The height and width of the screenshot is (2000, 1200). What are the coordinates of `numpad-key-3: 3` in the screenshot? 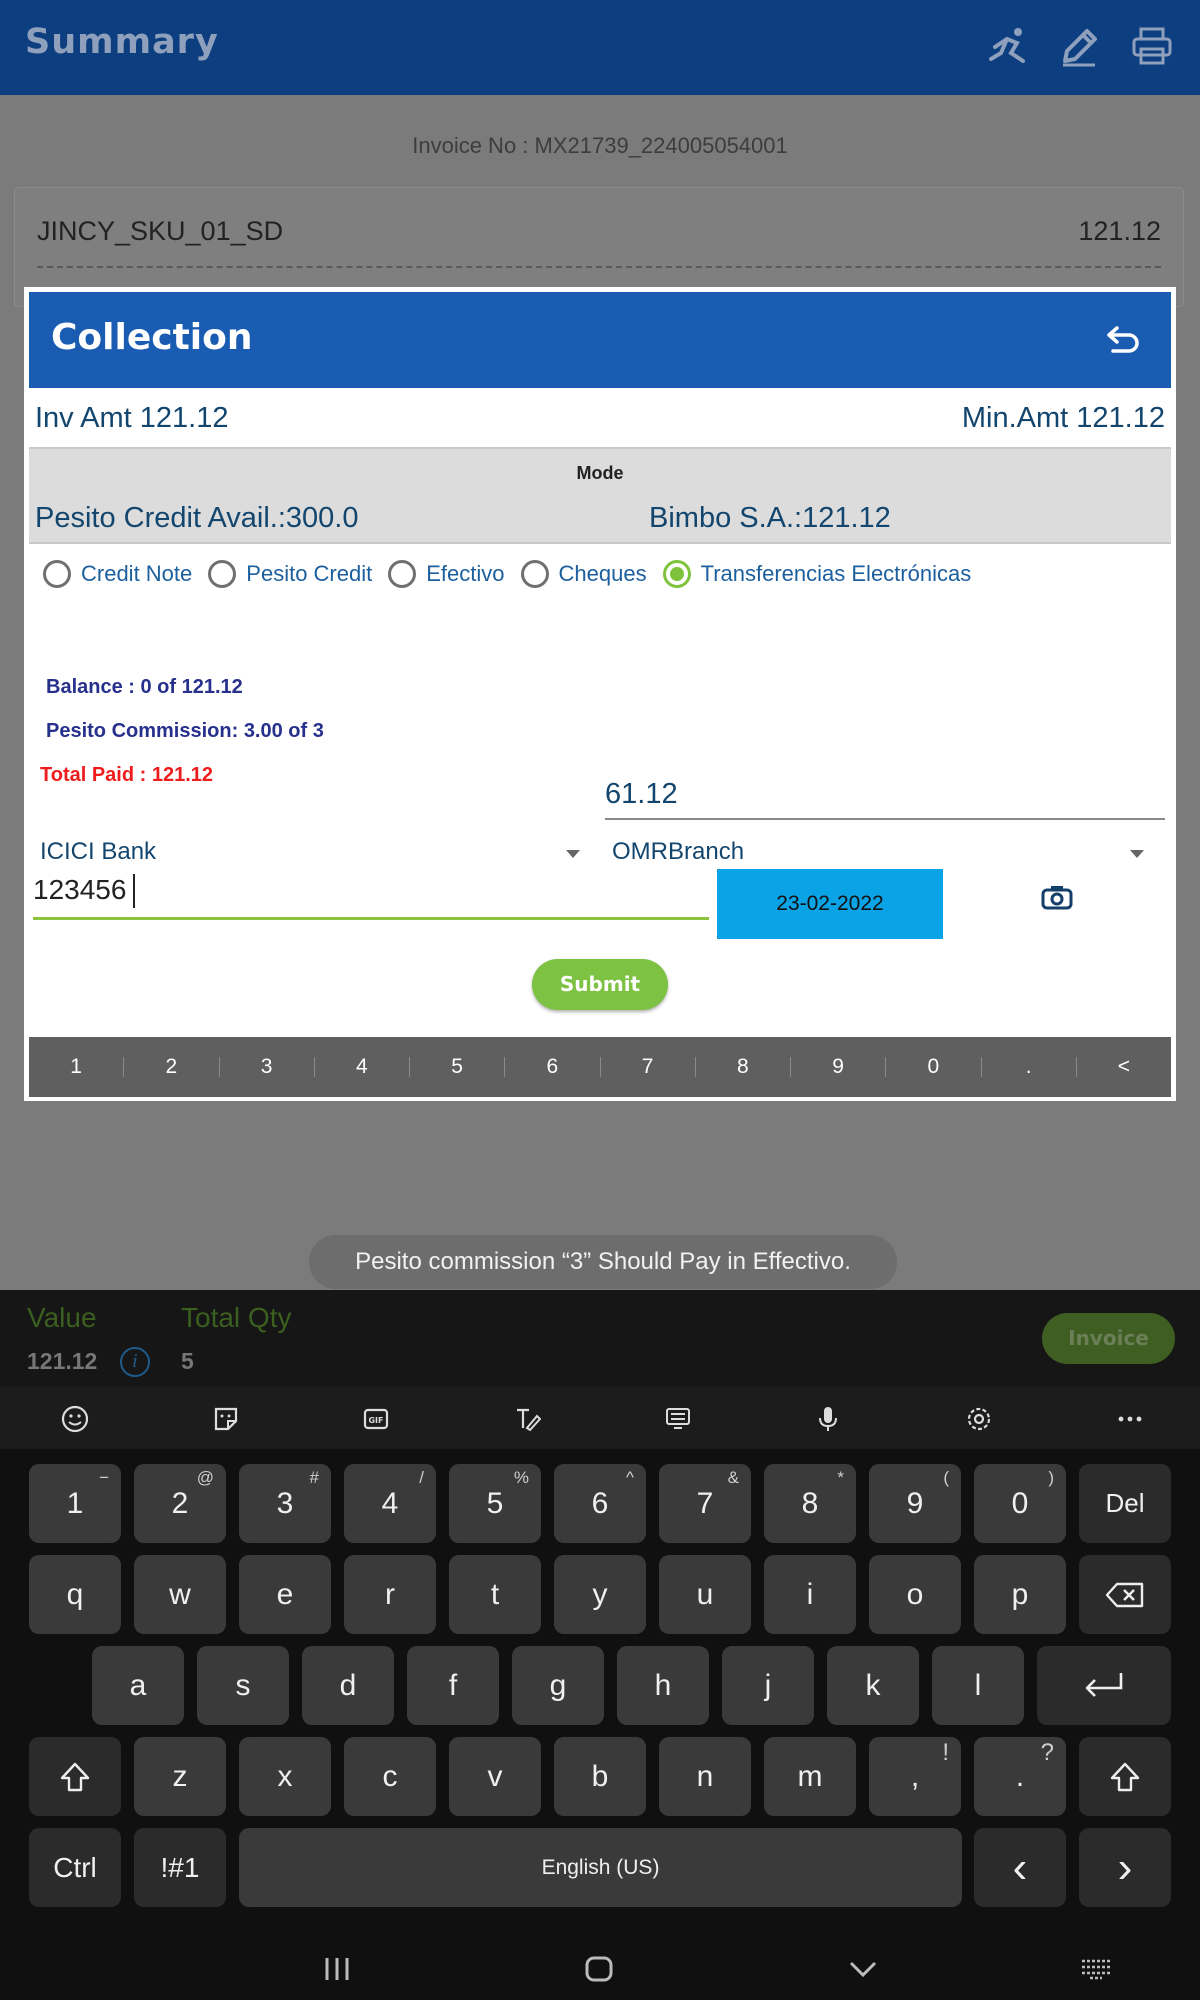 It's located at (267, 1066).